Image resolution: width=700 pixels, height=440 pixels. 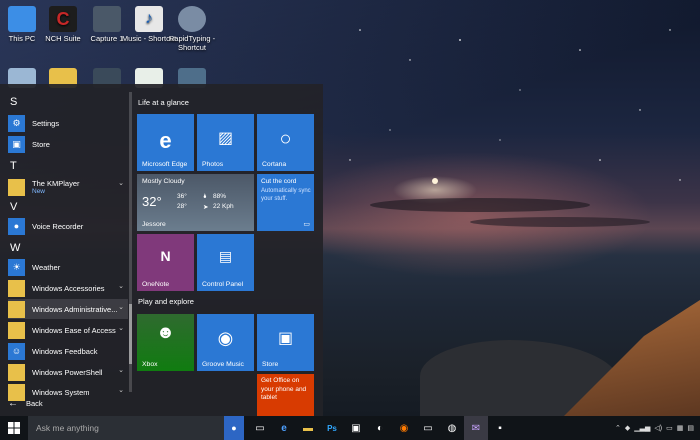 I want to click on new-badge: New, so click(x=39, y=191).